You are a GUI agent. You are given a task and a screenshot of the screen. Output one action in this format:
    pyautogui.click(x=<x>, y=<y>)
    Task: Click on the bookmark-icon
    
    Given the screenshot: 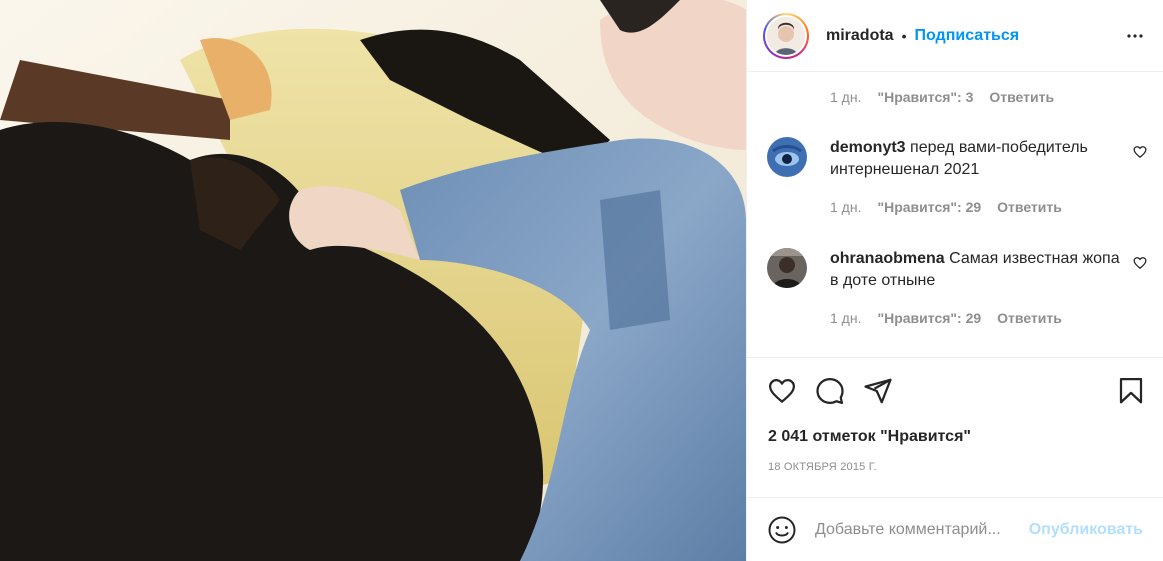 What is the action you would take?
    pyautogui.click(x=1131, y=391)
    